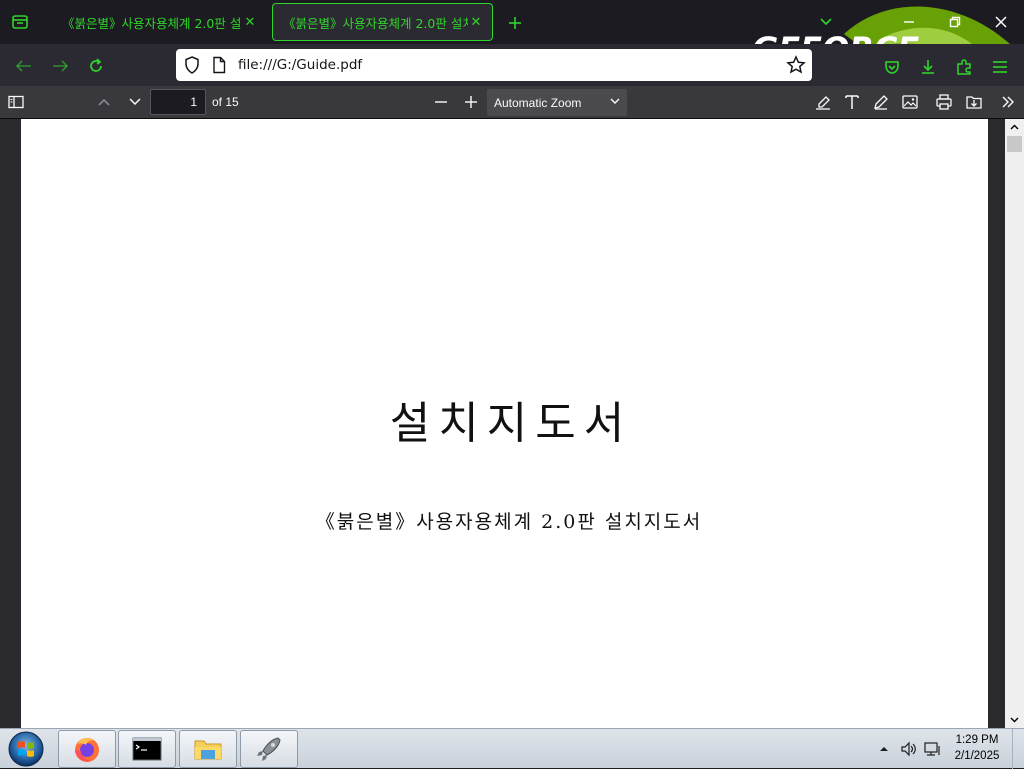  I want to click on image-tool-button, so click(910, 102).